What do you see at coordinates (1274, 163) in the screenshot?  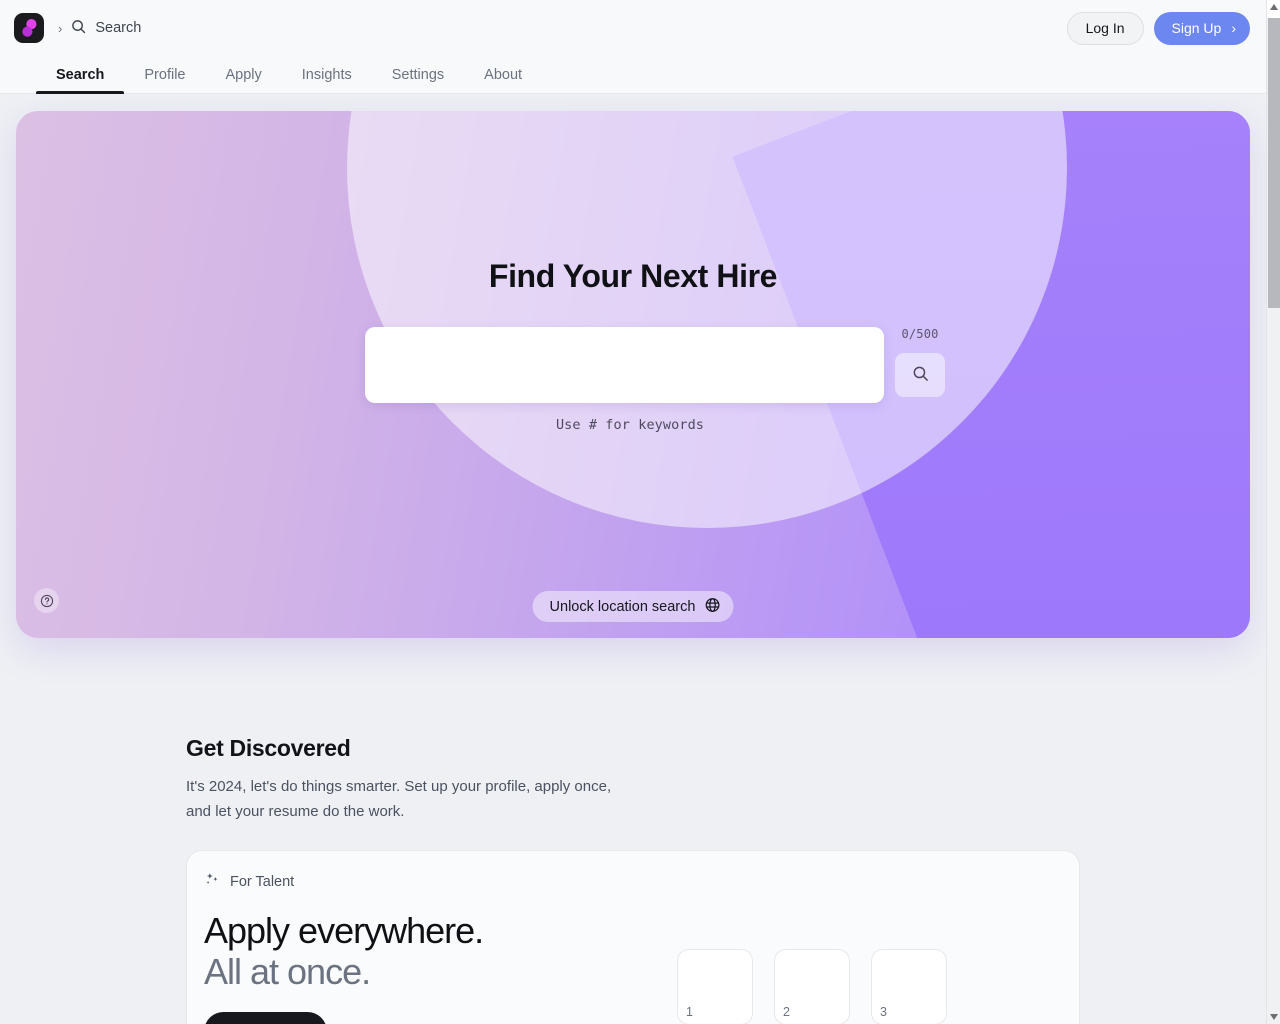 I see `scroll-thumb` at bounding box center [1274, 163].